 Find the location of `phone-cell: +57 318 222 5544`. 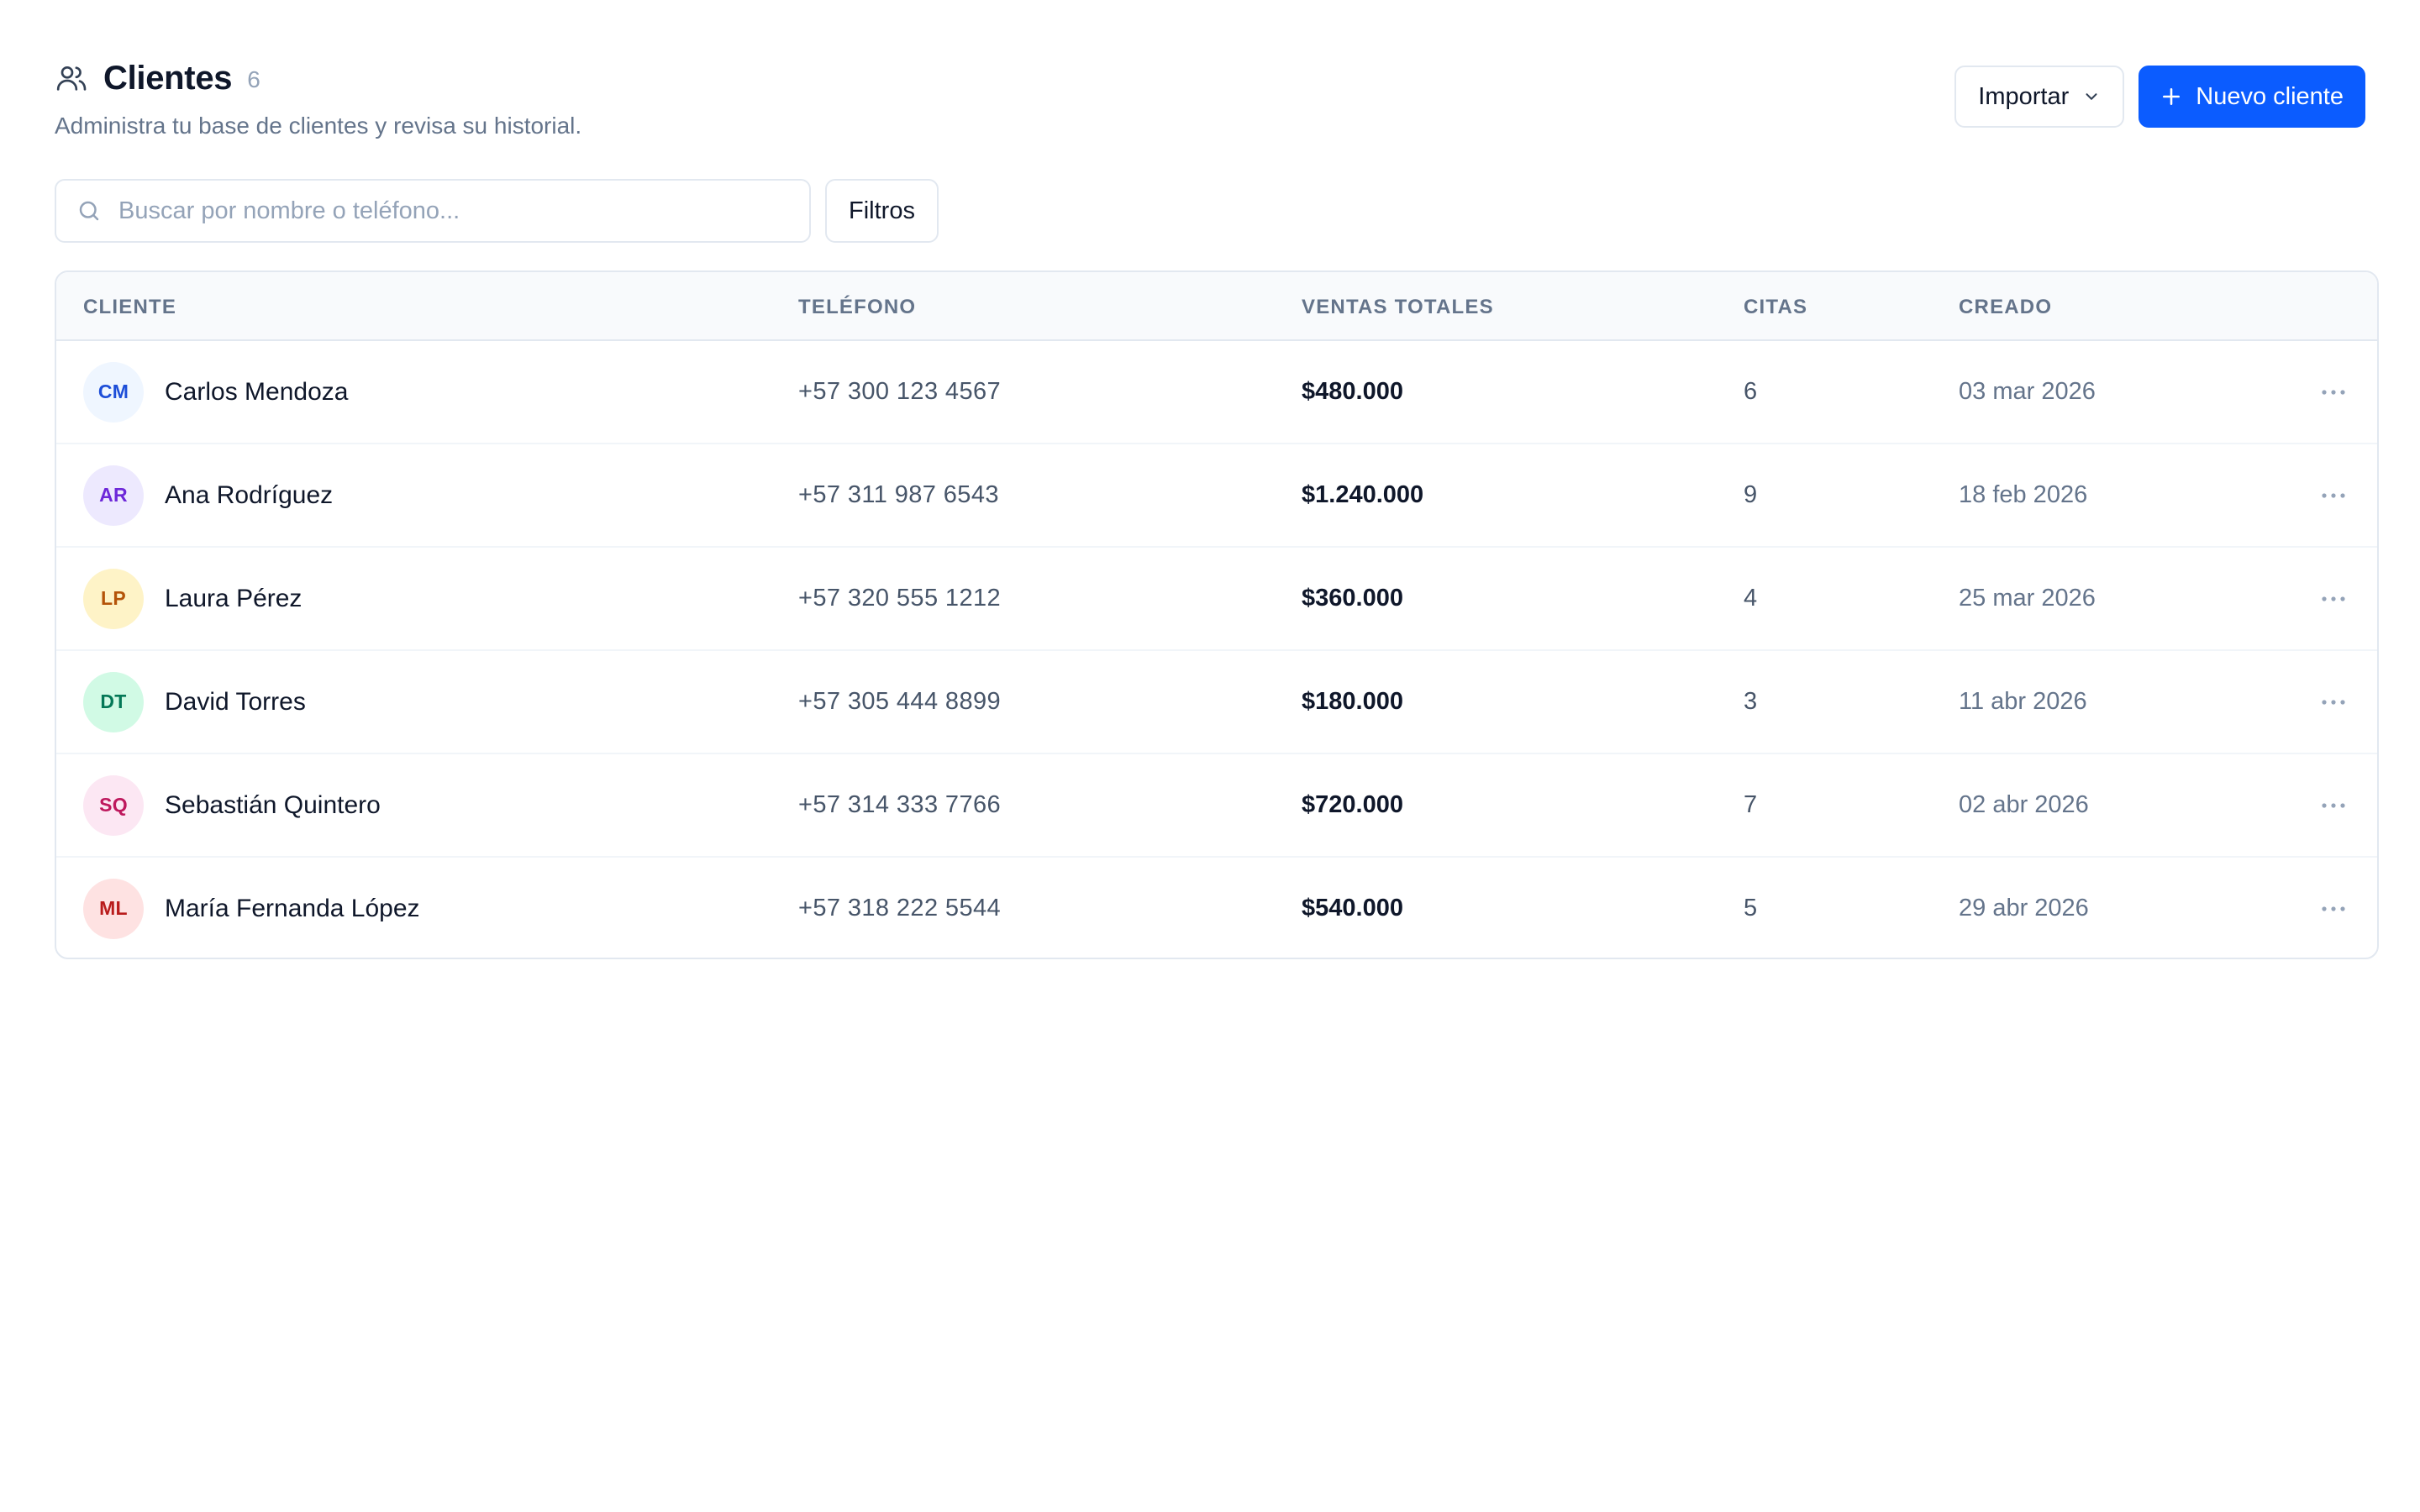

phone-cell: +57 318 222 5544 is located at coordinates (900, 908).